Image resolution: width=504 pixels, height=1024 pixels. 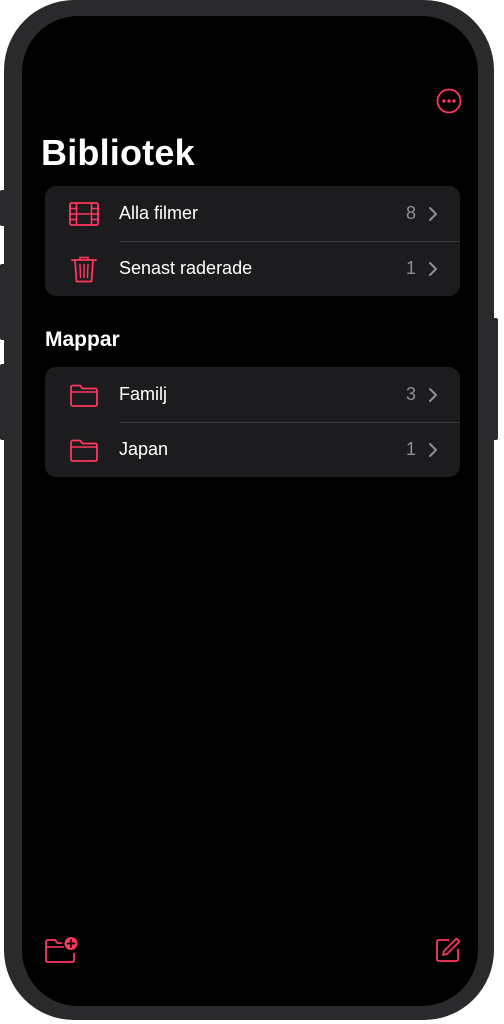 I want to click on volume-up-button, so click(x=3, y=302).